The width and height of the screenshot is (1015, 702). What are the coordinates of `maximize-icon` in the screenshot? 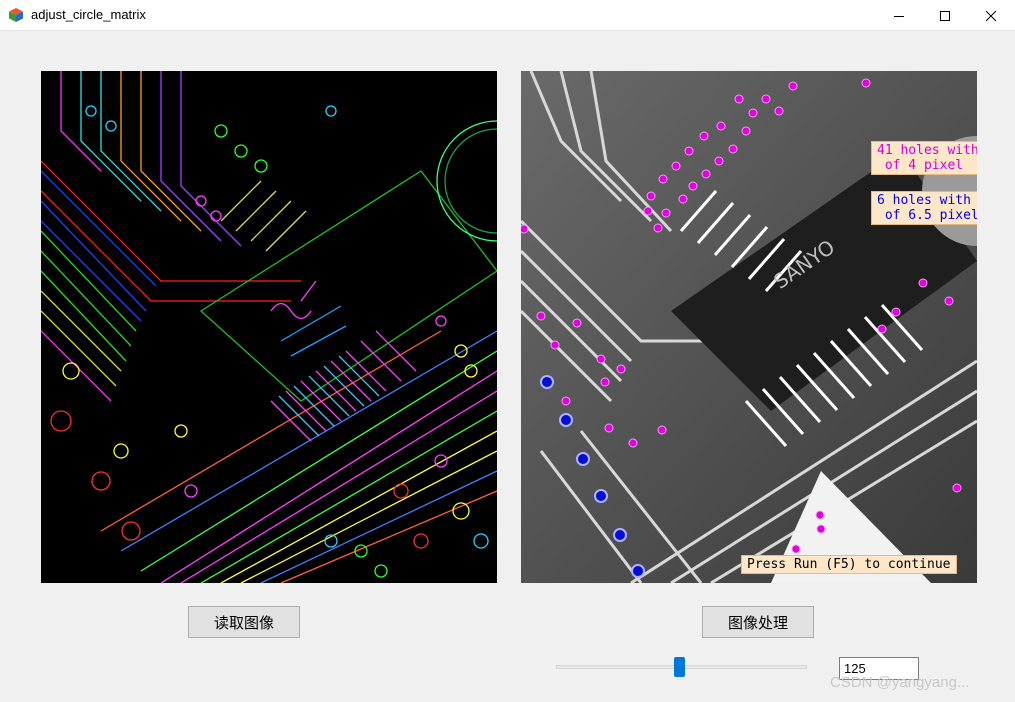 It's located at (945, 15).